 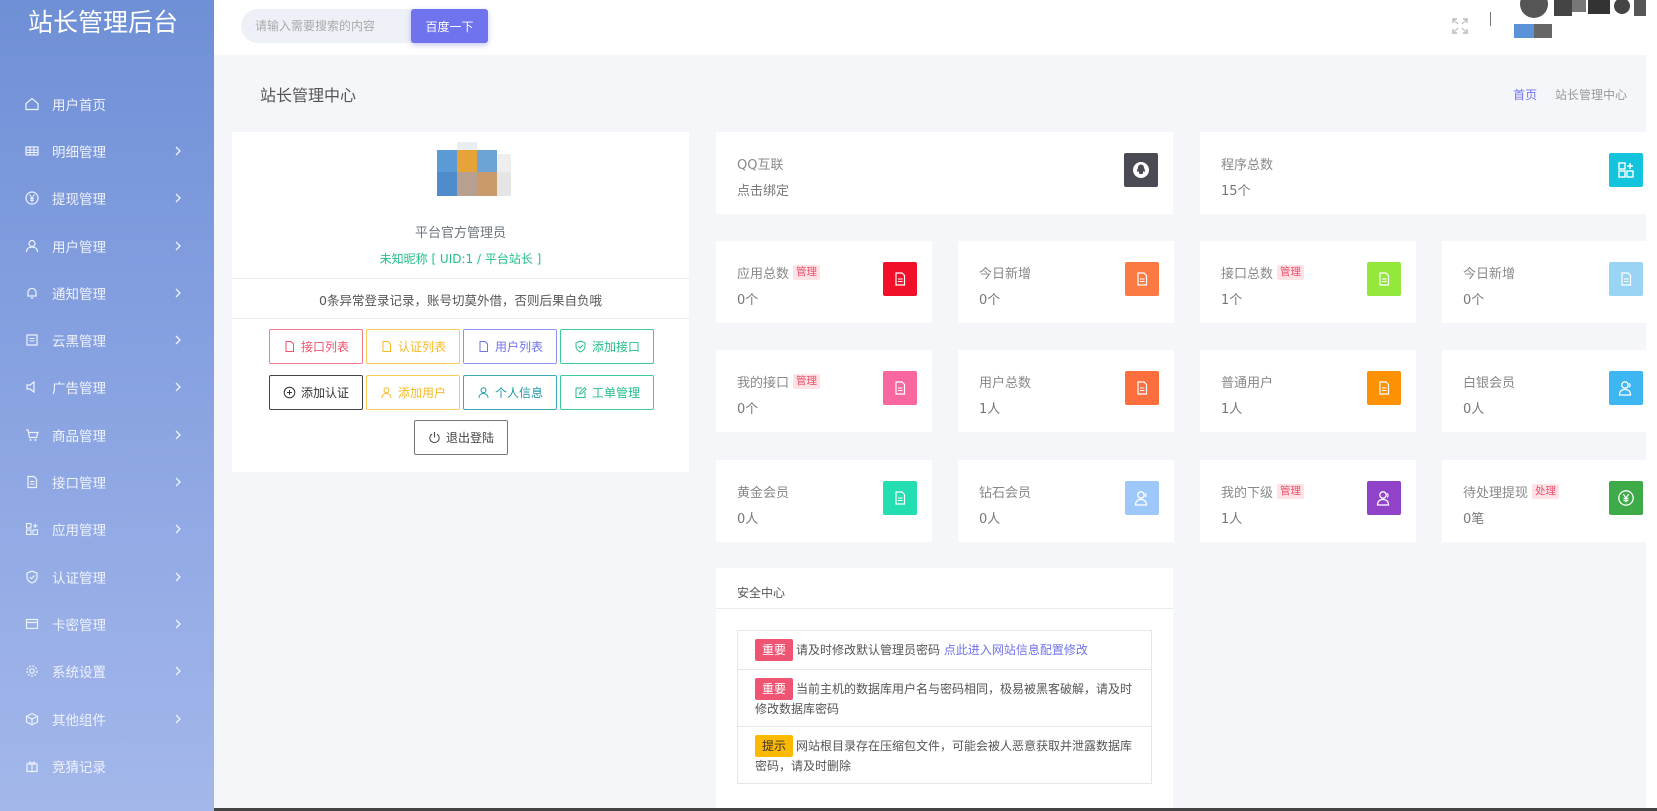 I want to click on qq-icon, so click(x=1141, y=170).